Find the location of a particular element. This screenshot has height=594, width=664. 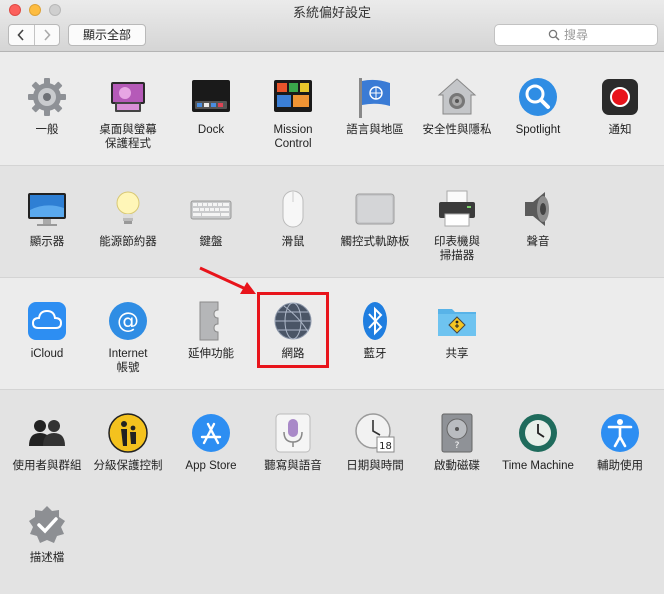

pref-keyboard: 鍵盤 is located at coordinates (211, 218).